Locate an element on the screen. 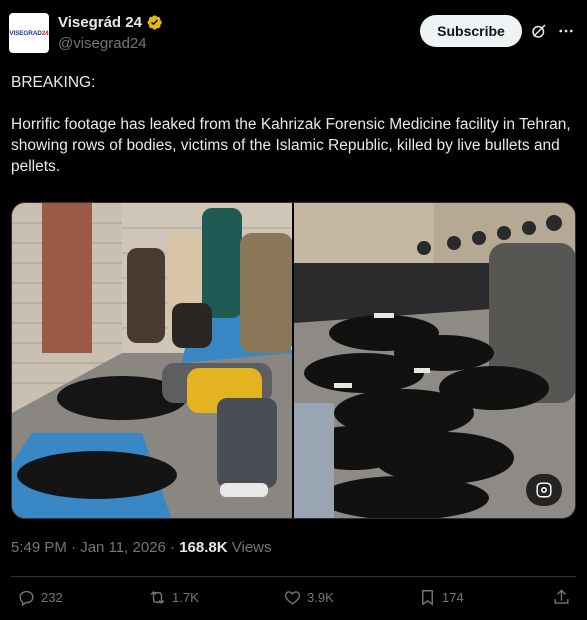  tweet-meta: 5:49 PM · Jan 11, 2026 · 168.8K Views is located at coordinates (141, 547).